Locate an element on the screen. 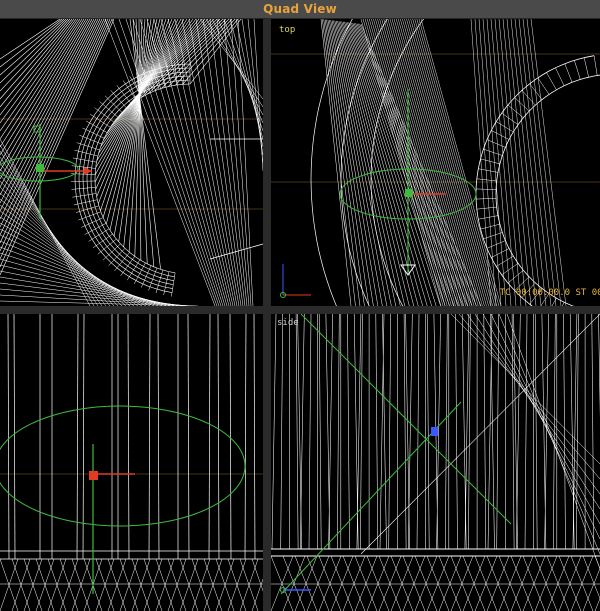 This screenshot has width=600, height=611. gizmo-x-arrow-icon is located at coordinates (88, 171).